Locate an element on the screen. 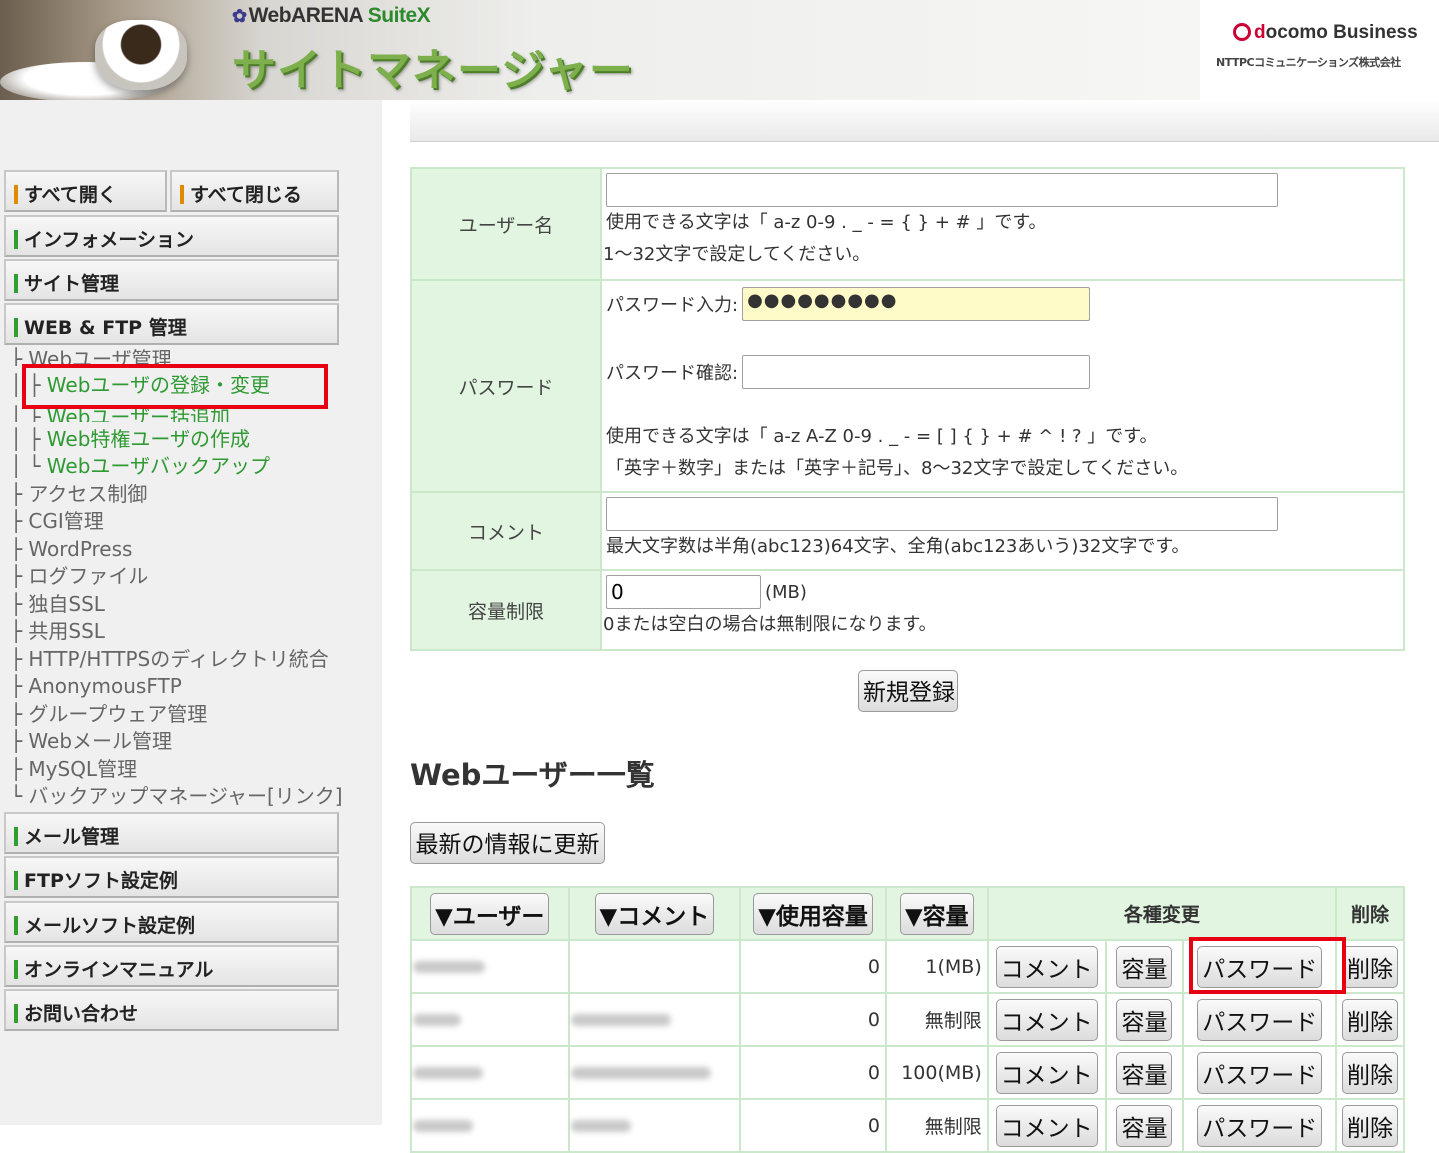  refresh-button: 最新の情報に更新 is located at coordinates (507, 843).